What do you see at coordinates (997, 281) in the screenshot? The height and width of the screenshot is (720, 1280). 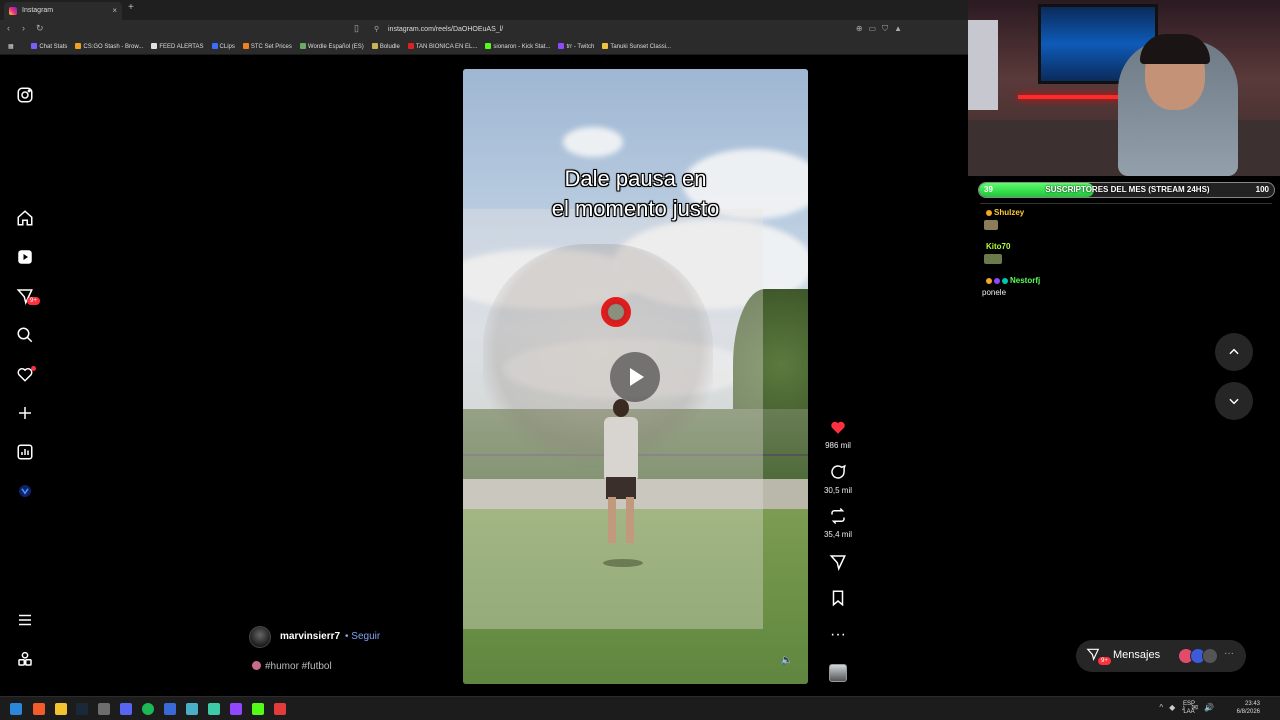 I see `chat-badge-icon` at bounding box center [997, 281].